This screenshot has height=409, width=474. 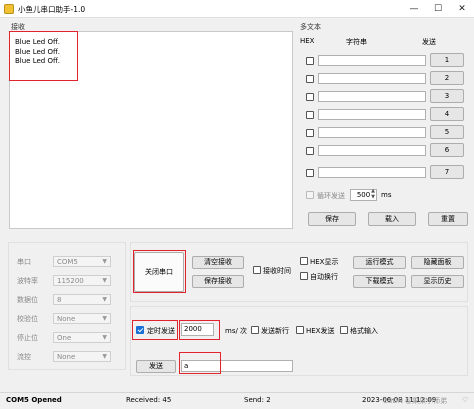 I want to click on multi-load-button: 载入, so click(x=392, y=219).